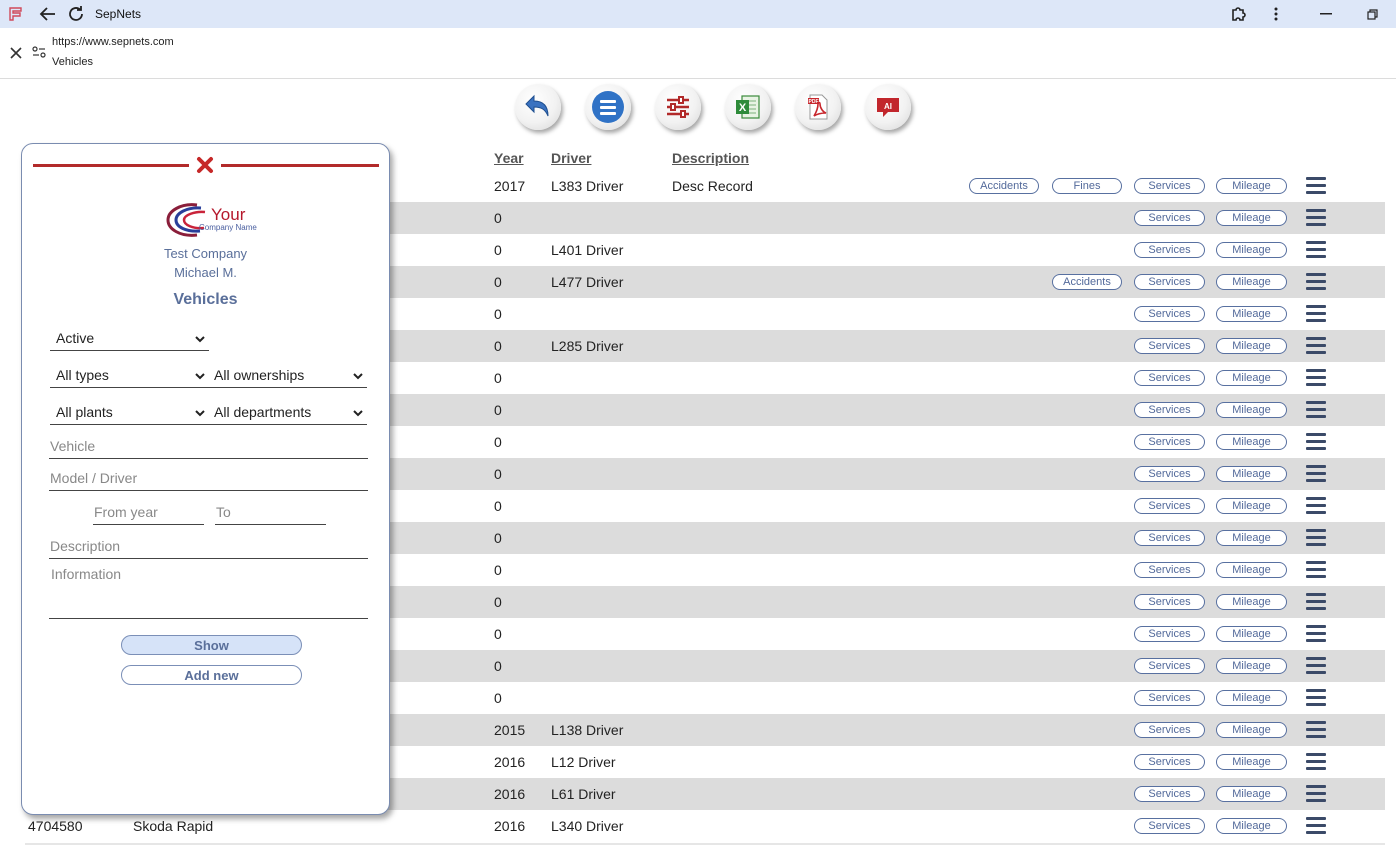 The height and width of the screenshot is (855, 1396). Describe the element at coordinates (710, 158) in the screenshot. I see `column-header-description: Description` at that location.